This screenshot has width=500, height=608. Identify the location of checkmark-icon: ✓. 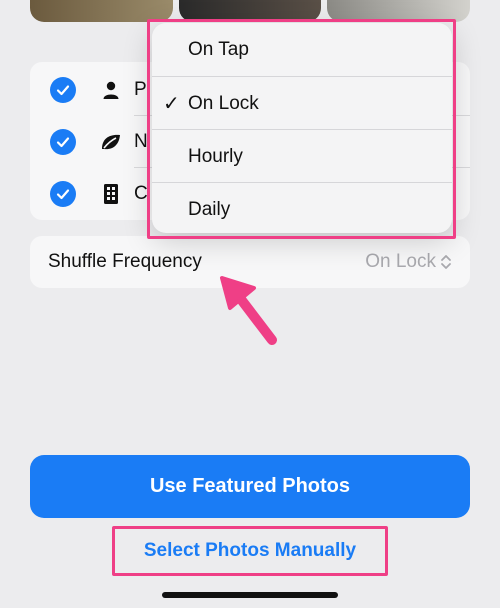
(171, 104).